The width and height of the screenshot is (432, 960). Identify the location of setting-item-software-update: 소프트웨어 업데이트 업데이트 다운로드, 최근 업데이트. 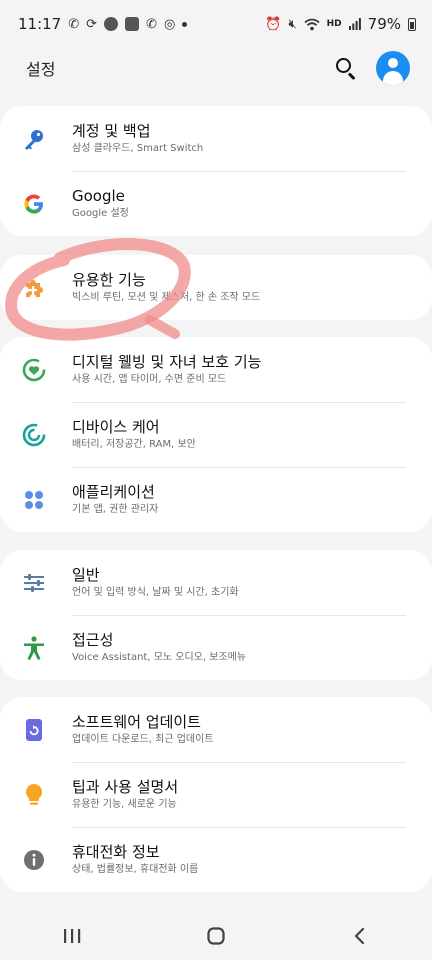
(216, 729).